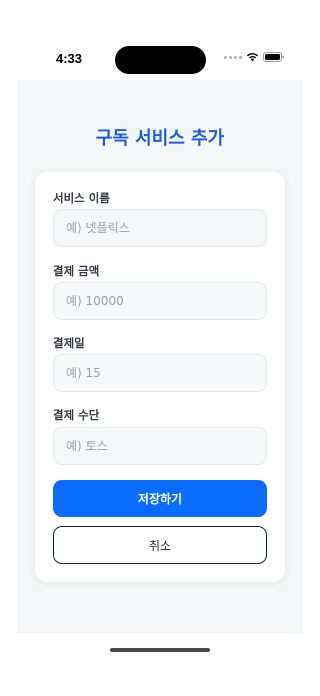 The image size is (320, 696). Describe the element at coordinates (69, 343) in the screenshot. I see `payment-day-label: 결제일` at that location.